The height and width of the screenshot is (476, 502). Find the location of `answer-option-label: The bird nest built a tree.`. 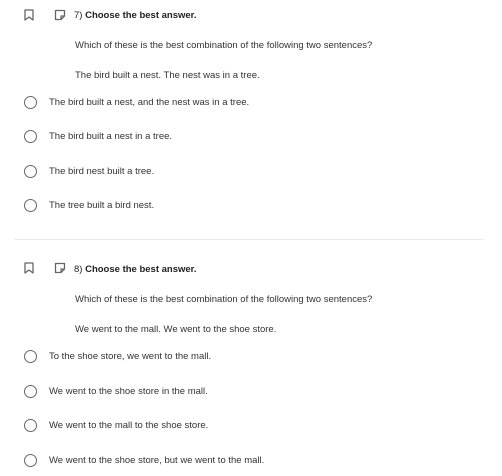

answer-option-label: The bird nest built a tree. is located at coordinates (102, 171).